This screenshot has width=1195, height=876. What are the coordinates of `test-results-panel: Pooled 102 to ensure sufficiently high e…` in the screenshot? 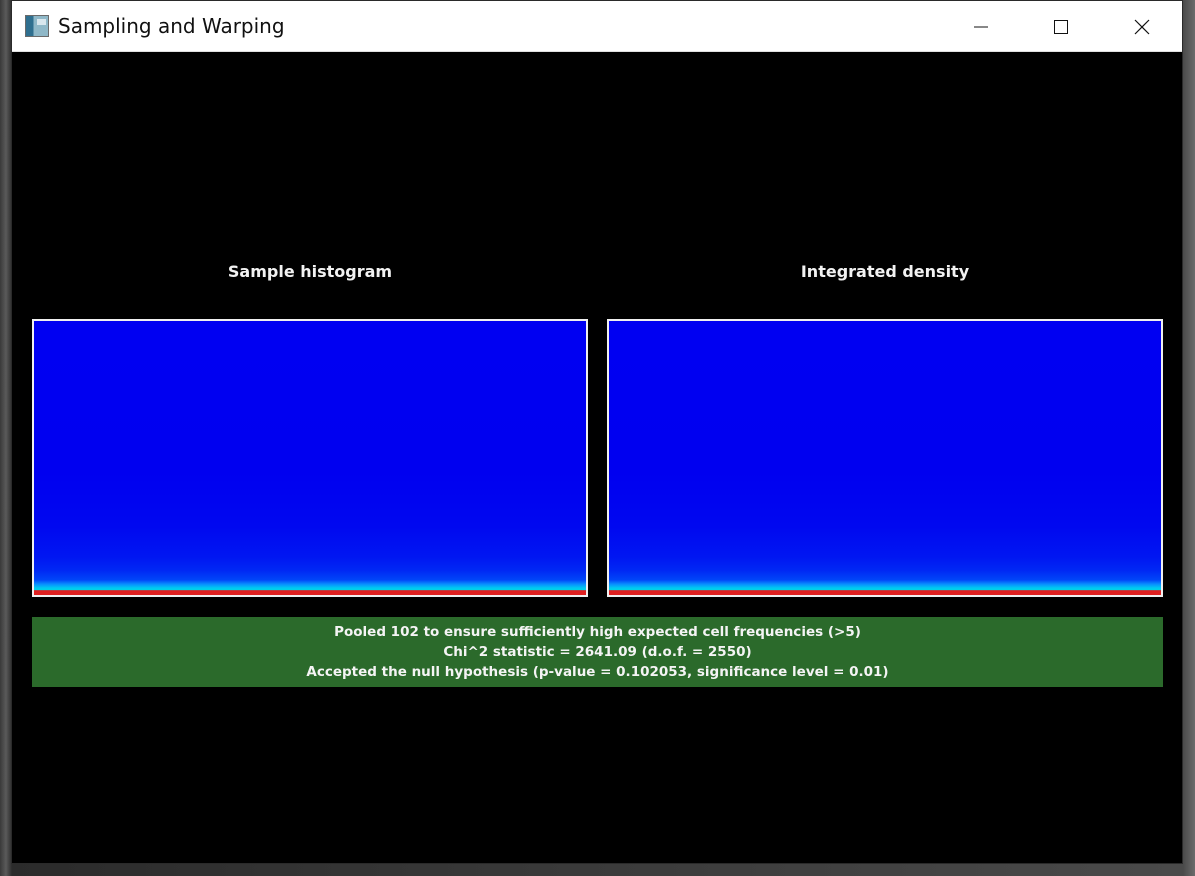 It's located at (597, 652).